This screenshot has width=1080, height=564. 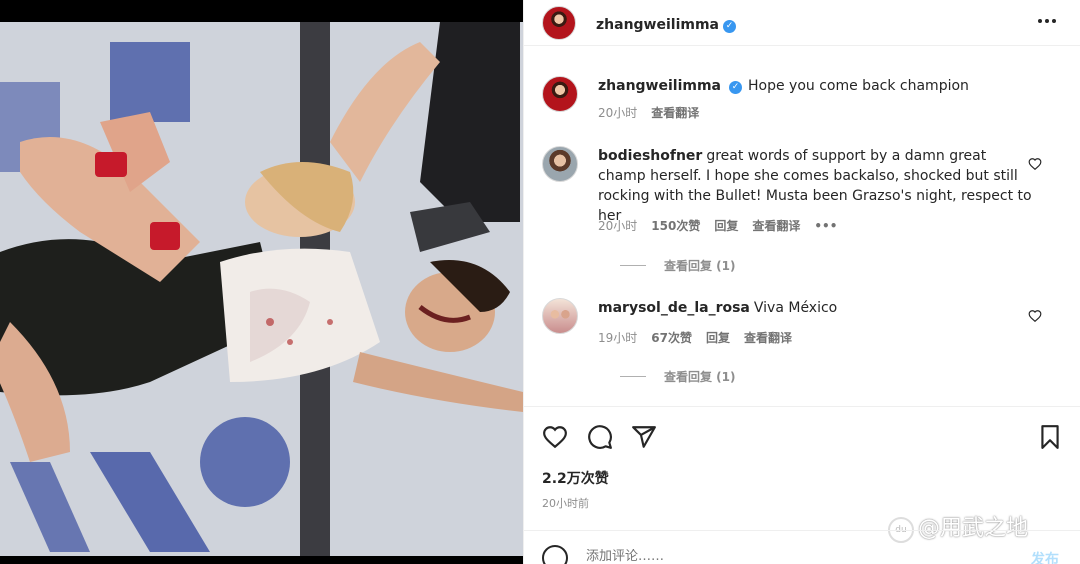 I want to click on comment-meta: 19小时 67次赞 回复 查看翻译, so click(x=702, y=337).